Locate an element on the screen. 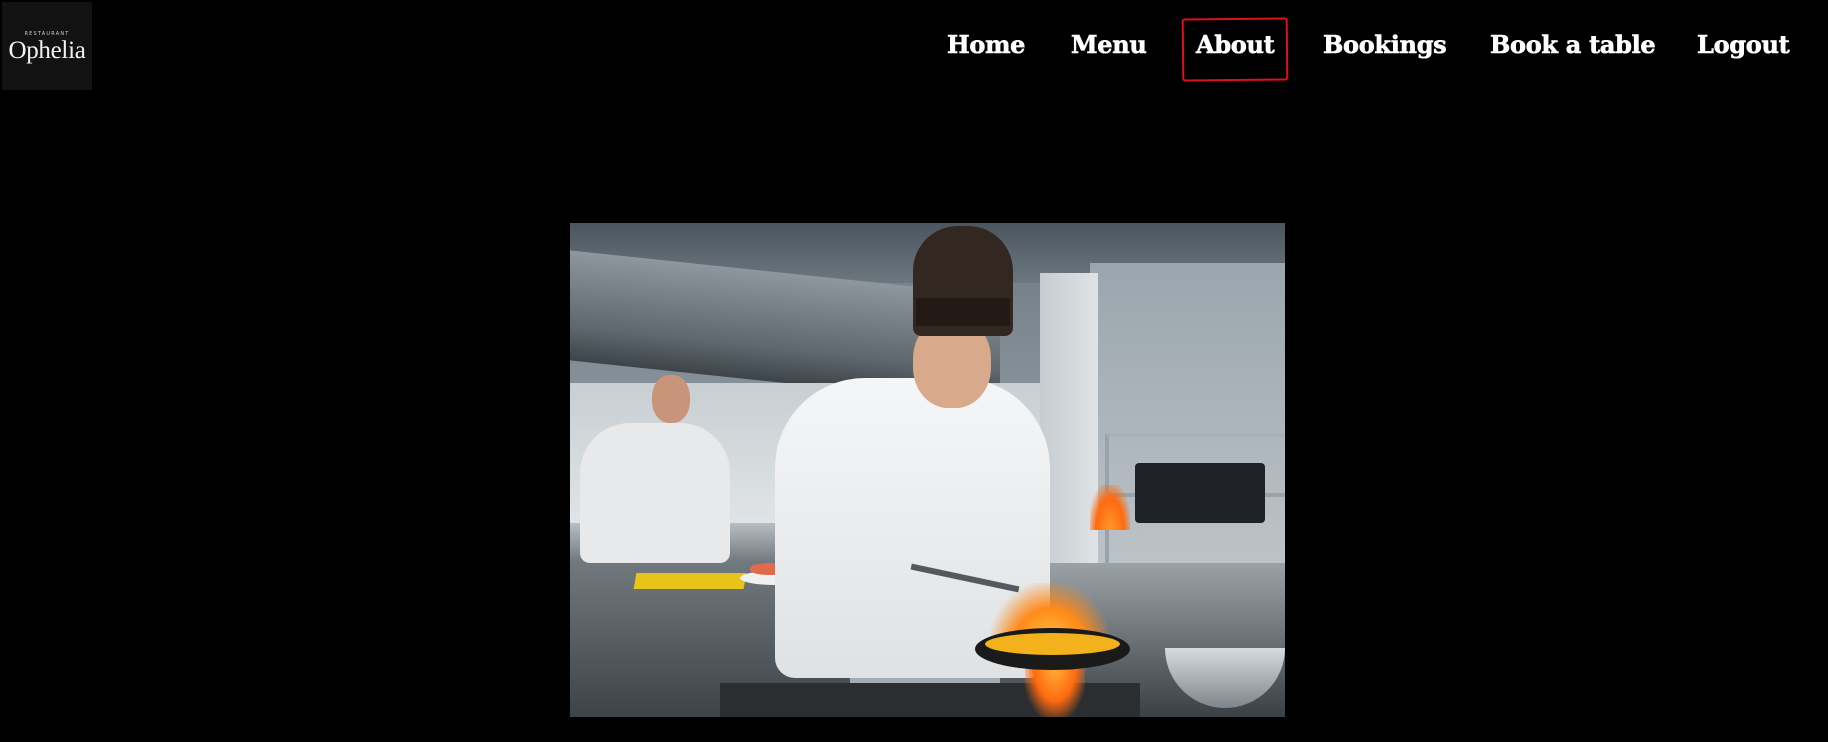 This screenshot has width=1828, height=742. chef-hat-band is located at coordinates (963, 312).